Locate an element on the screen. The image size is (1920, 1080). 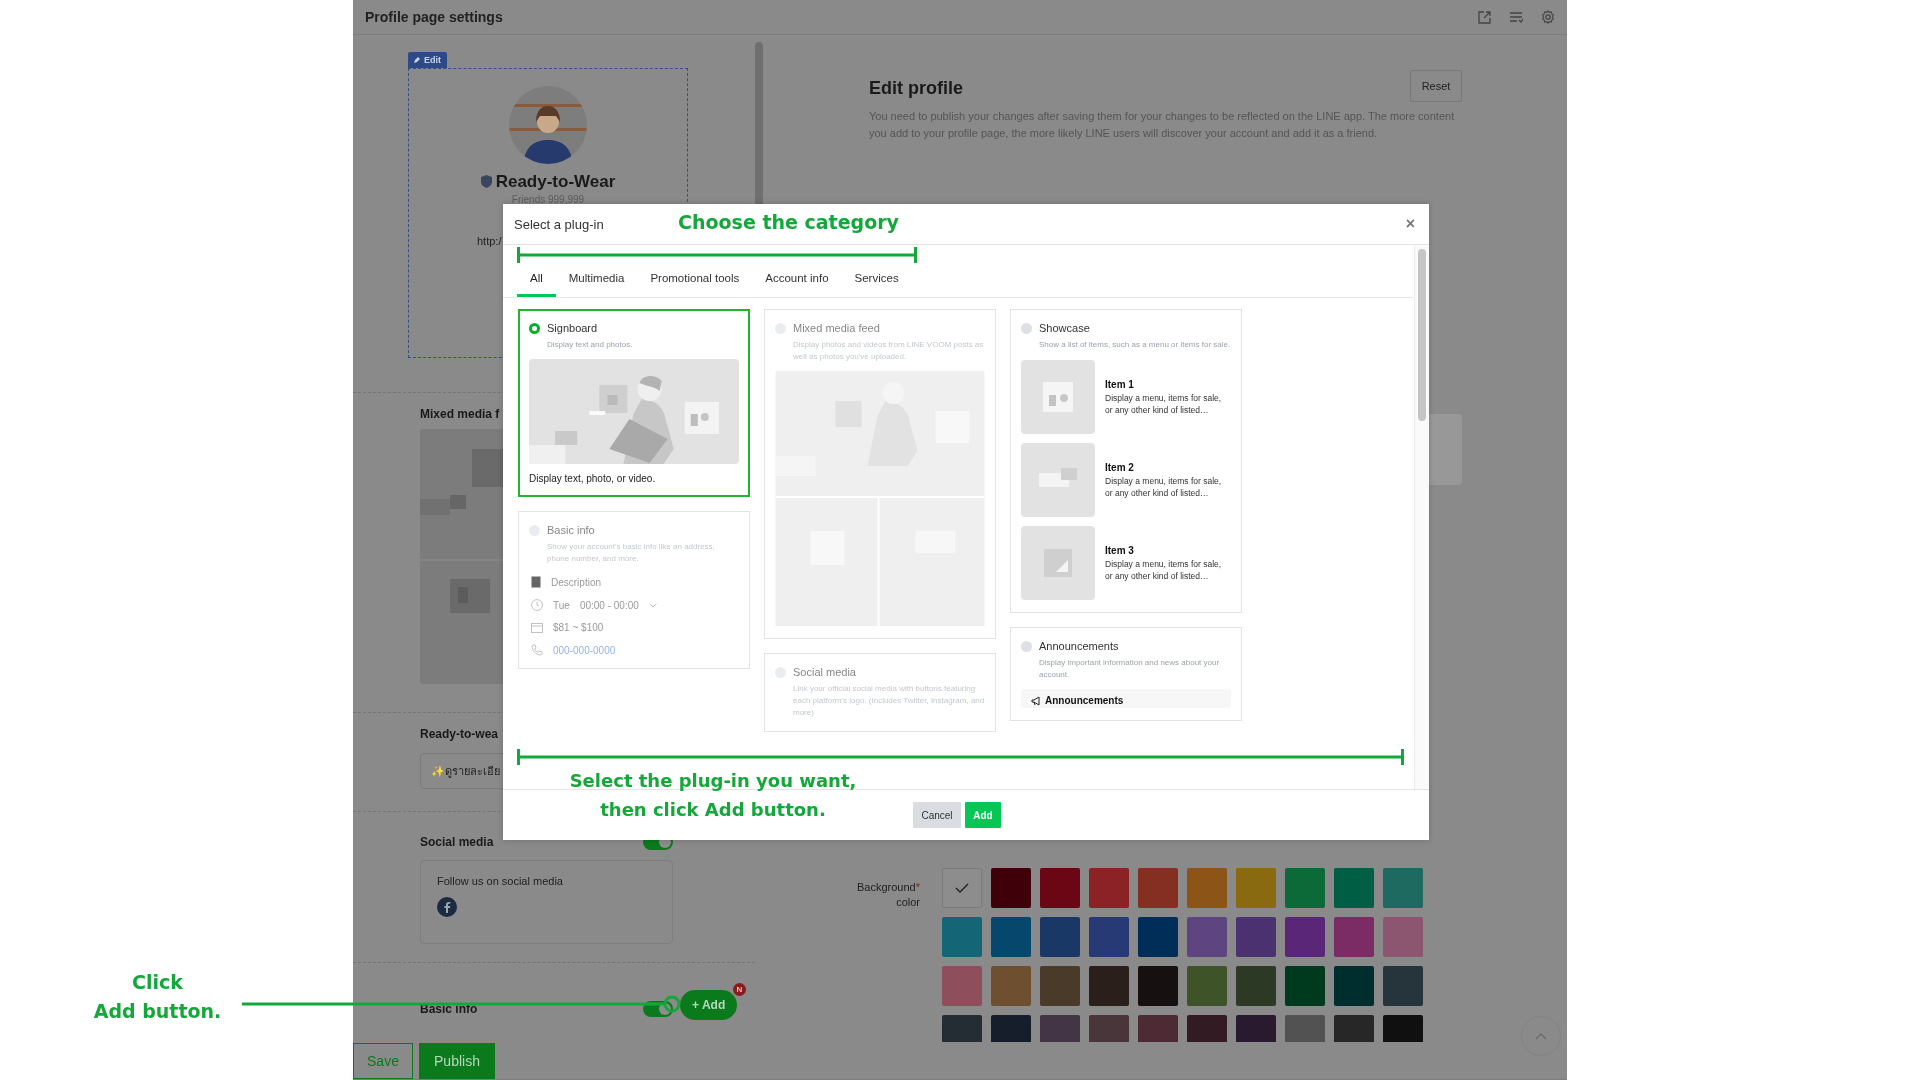
card-description: Show a list of items, such as a menu or items for sale. is located at coordinates (1135, 345).